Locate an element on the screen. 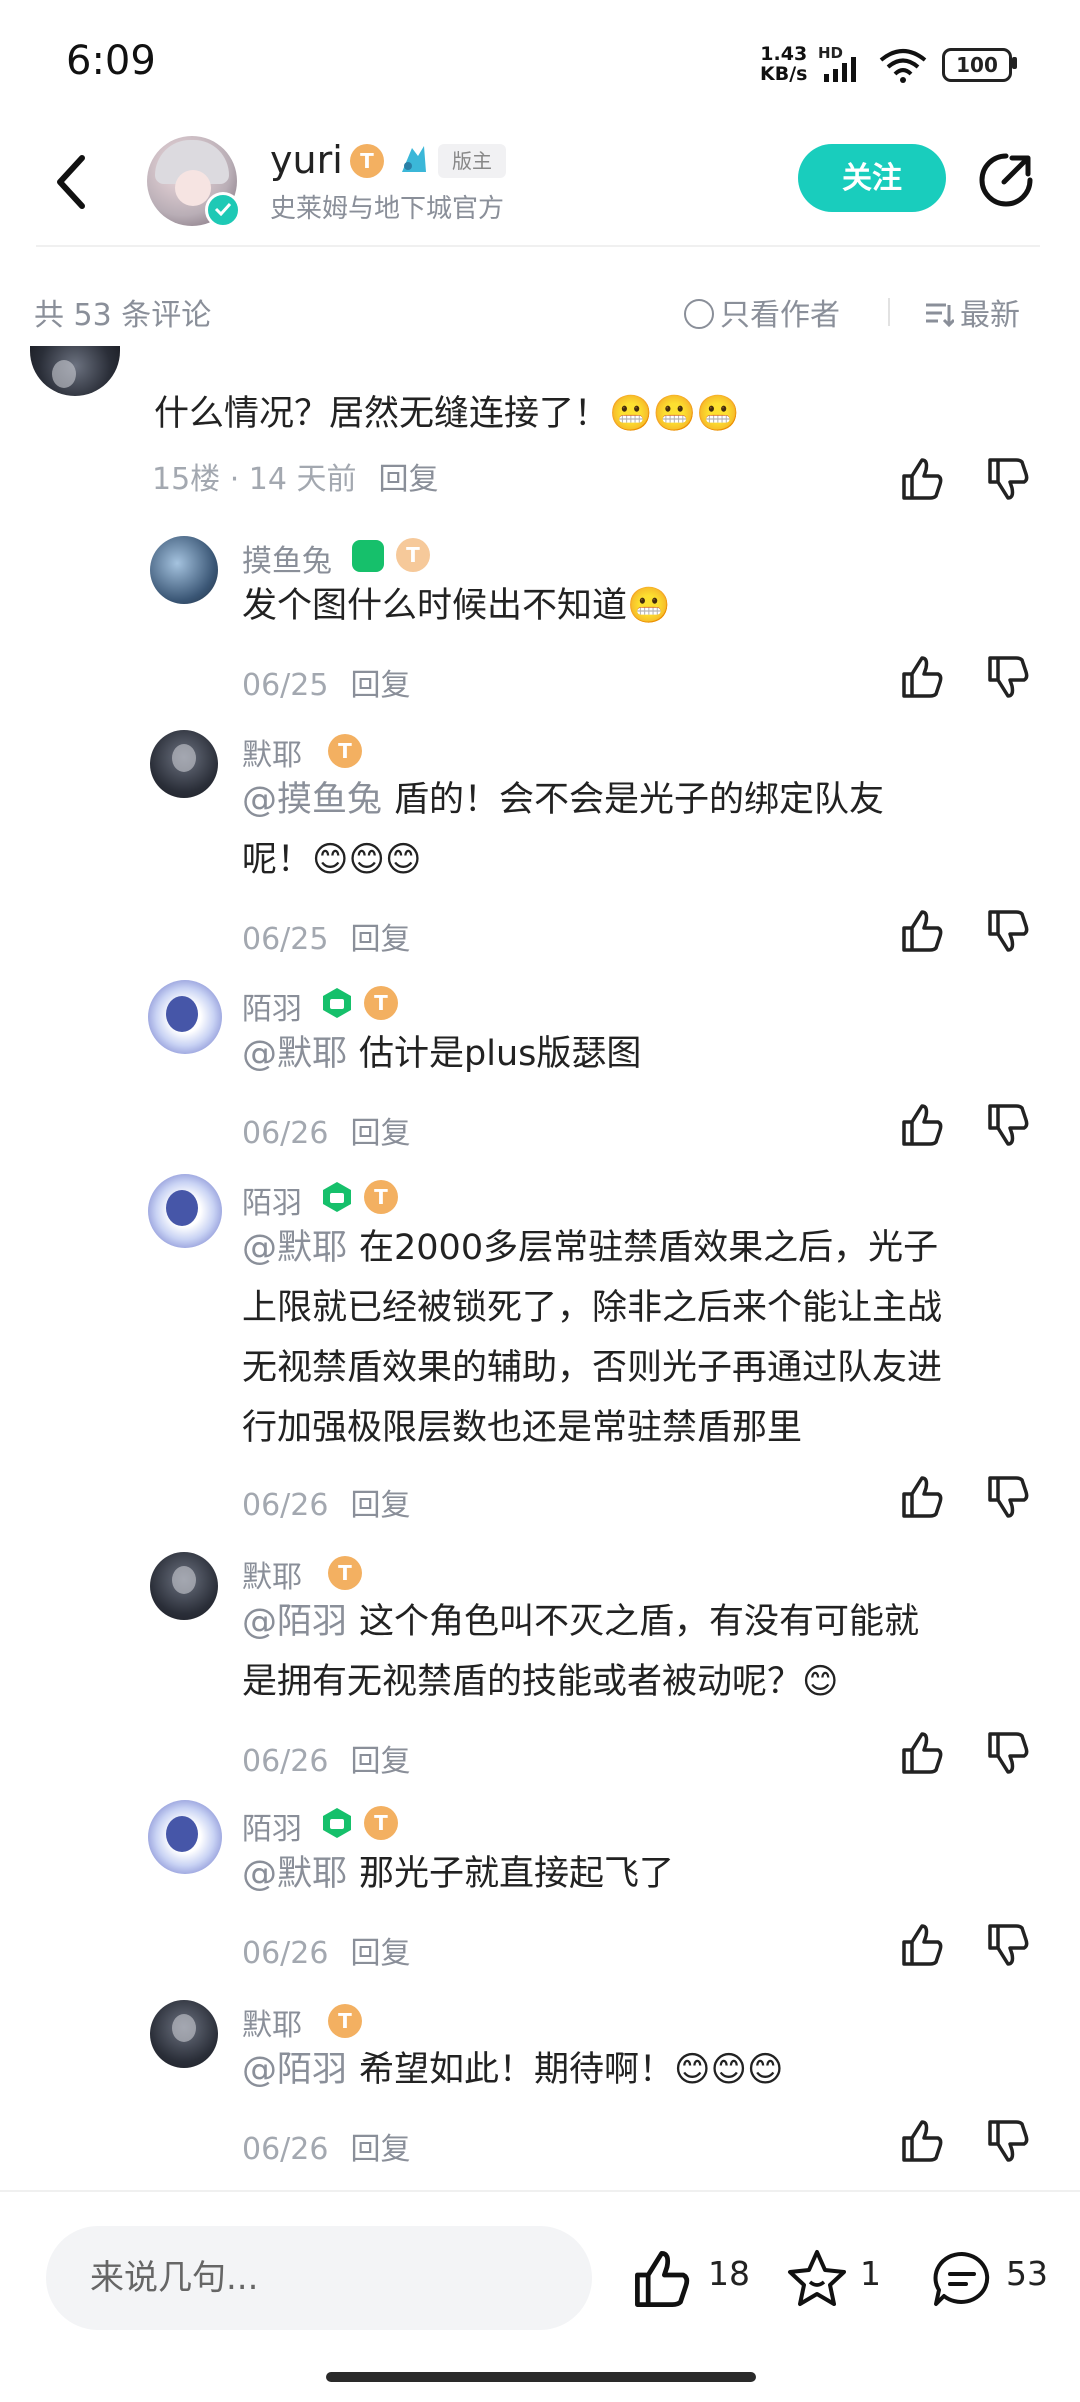  follow-button: 关注 is located at coordinates (872, 178).